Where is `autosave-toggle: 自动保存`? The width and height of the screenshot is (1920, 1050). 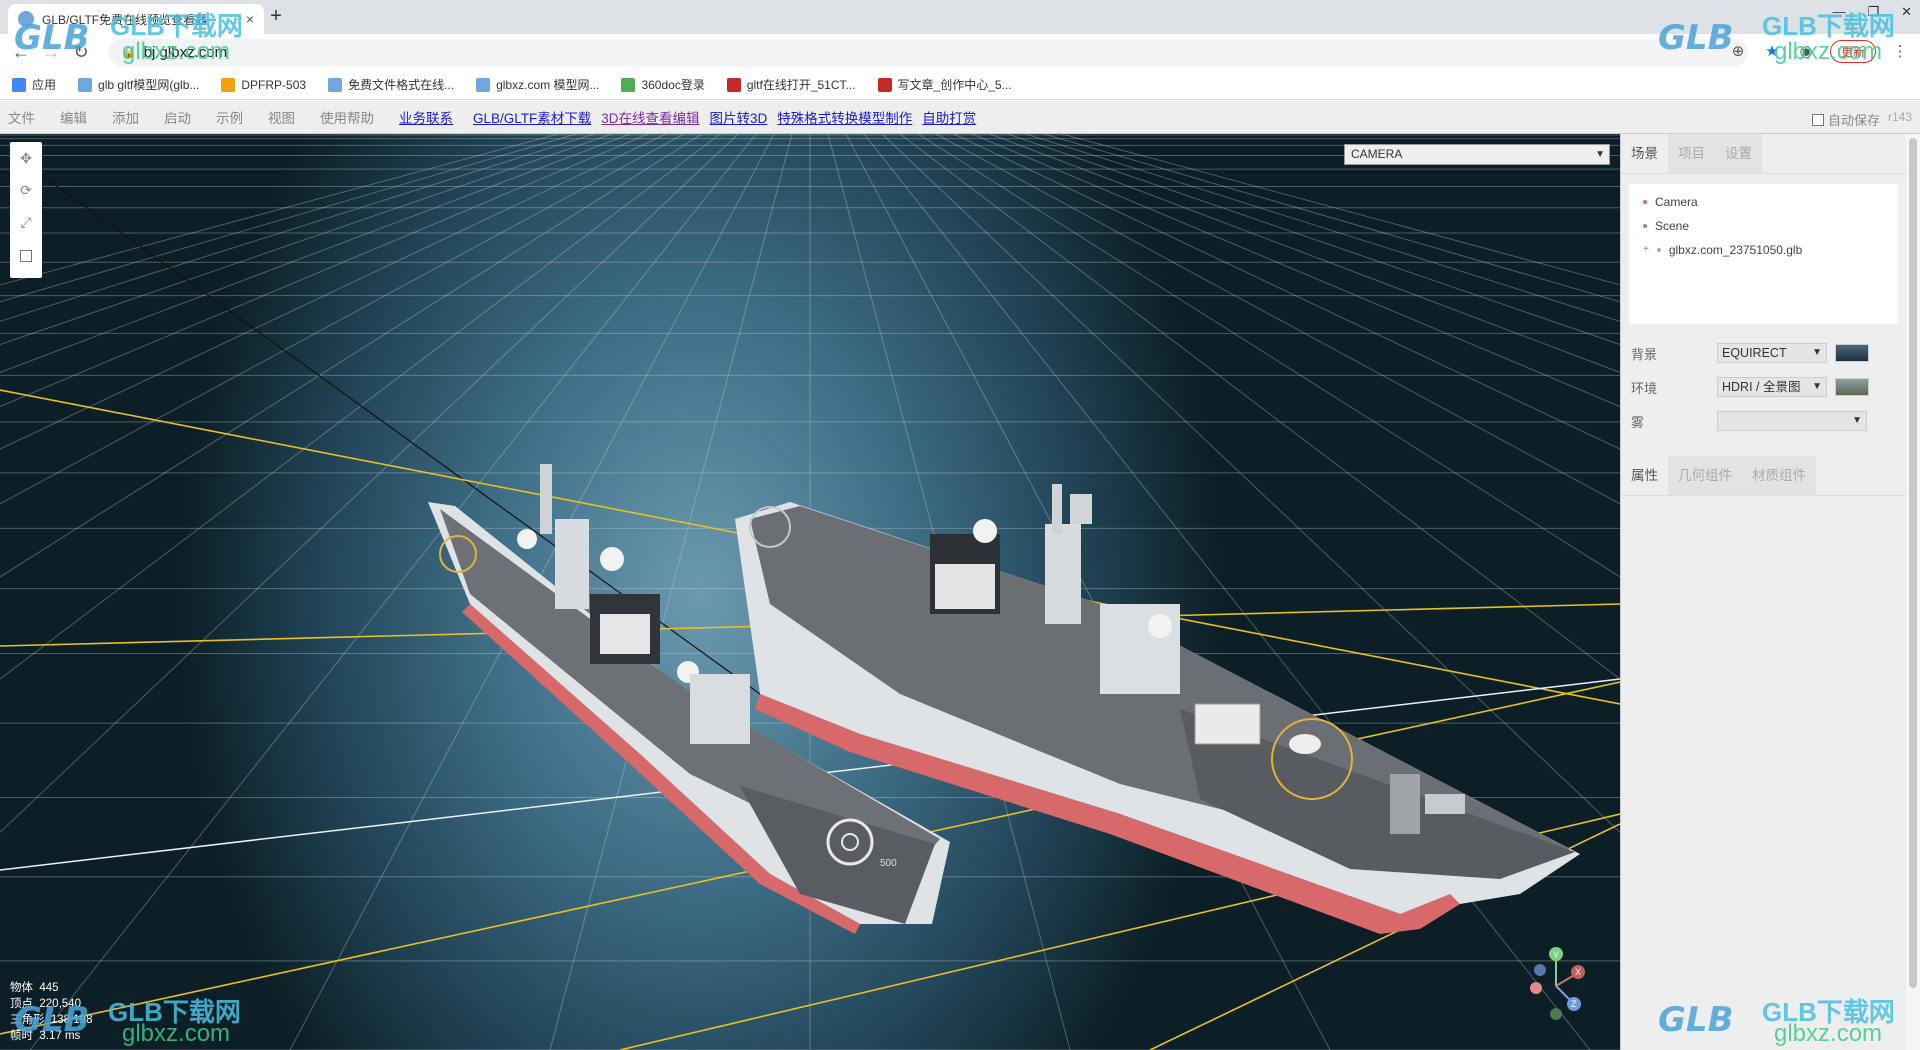 autosave-toggle: 自动保存 is located at coordinates (1845, 119).